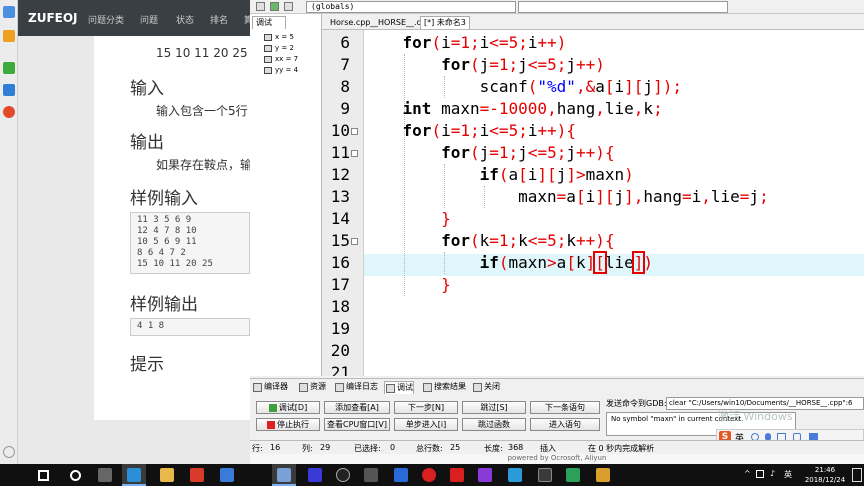 This screenshot has width=864, height=486. What do you see at coordinates (760, 474) in the screenshot?
I see `network-icon` at bounding box center [760, 474].